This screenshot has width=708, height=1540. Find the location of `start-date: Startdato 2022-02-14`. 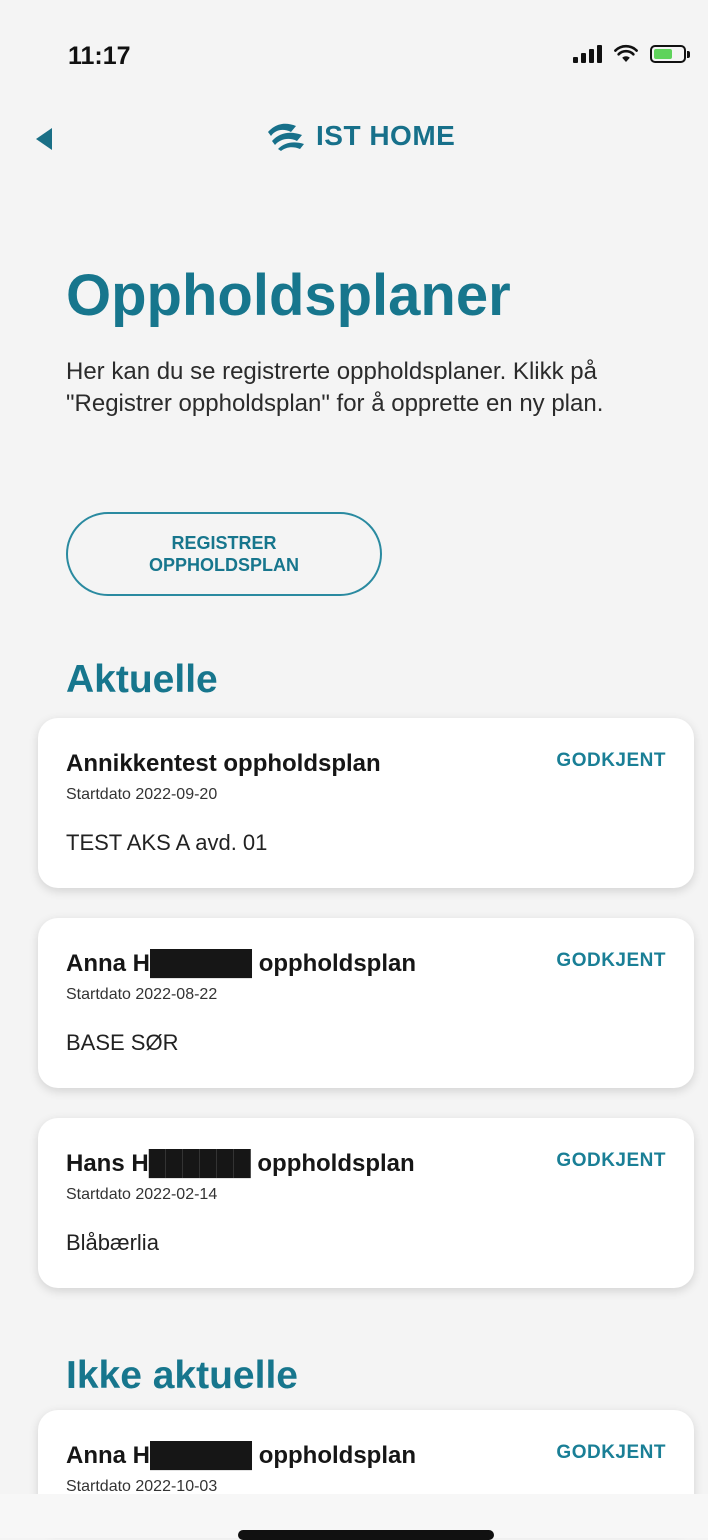

start-date: Startdato 2022-02-14 is located at coordinates (142, 1194).